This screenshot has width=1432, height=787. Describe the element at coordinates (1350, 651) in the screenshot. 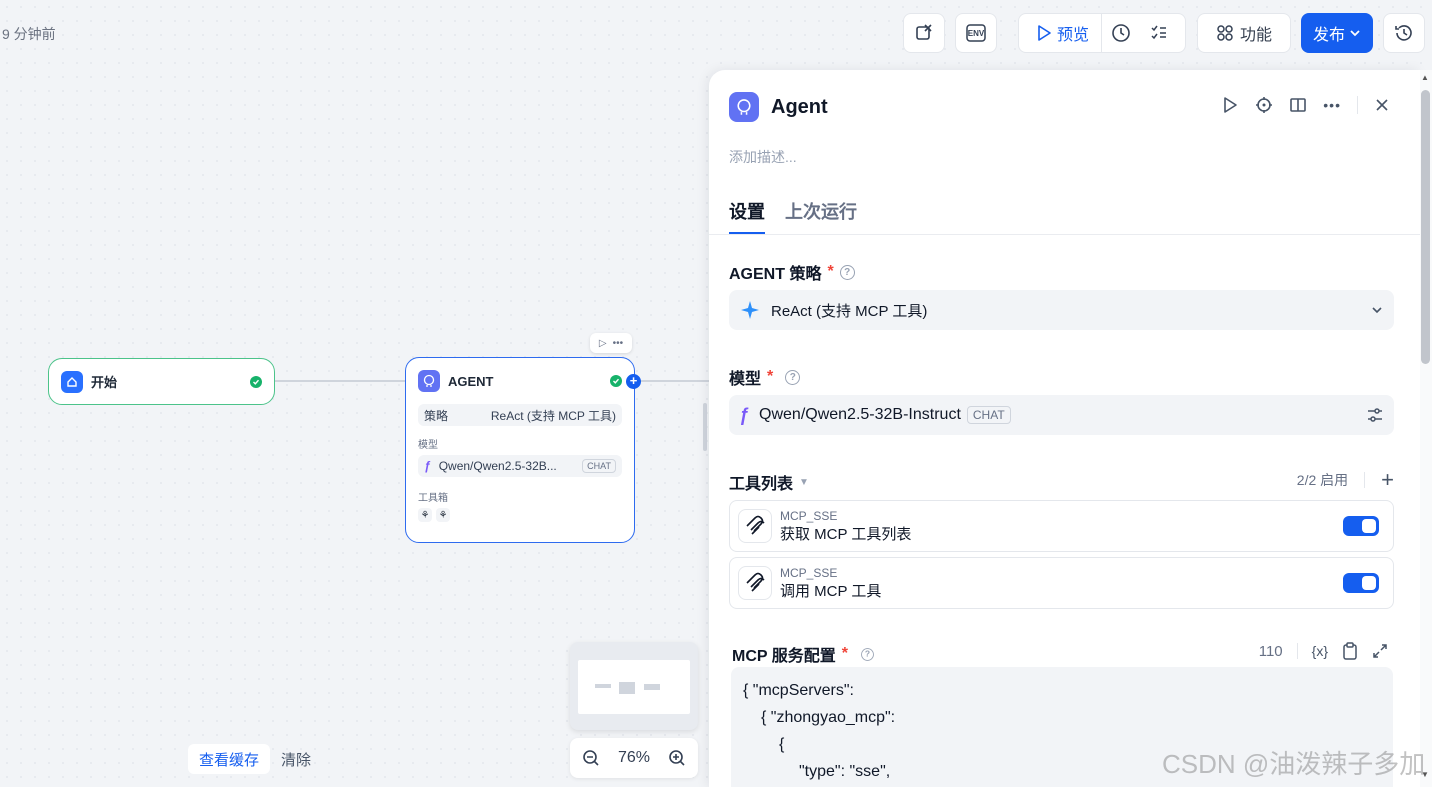

I see `copy-icon` at that location.